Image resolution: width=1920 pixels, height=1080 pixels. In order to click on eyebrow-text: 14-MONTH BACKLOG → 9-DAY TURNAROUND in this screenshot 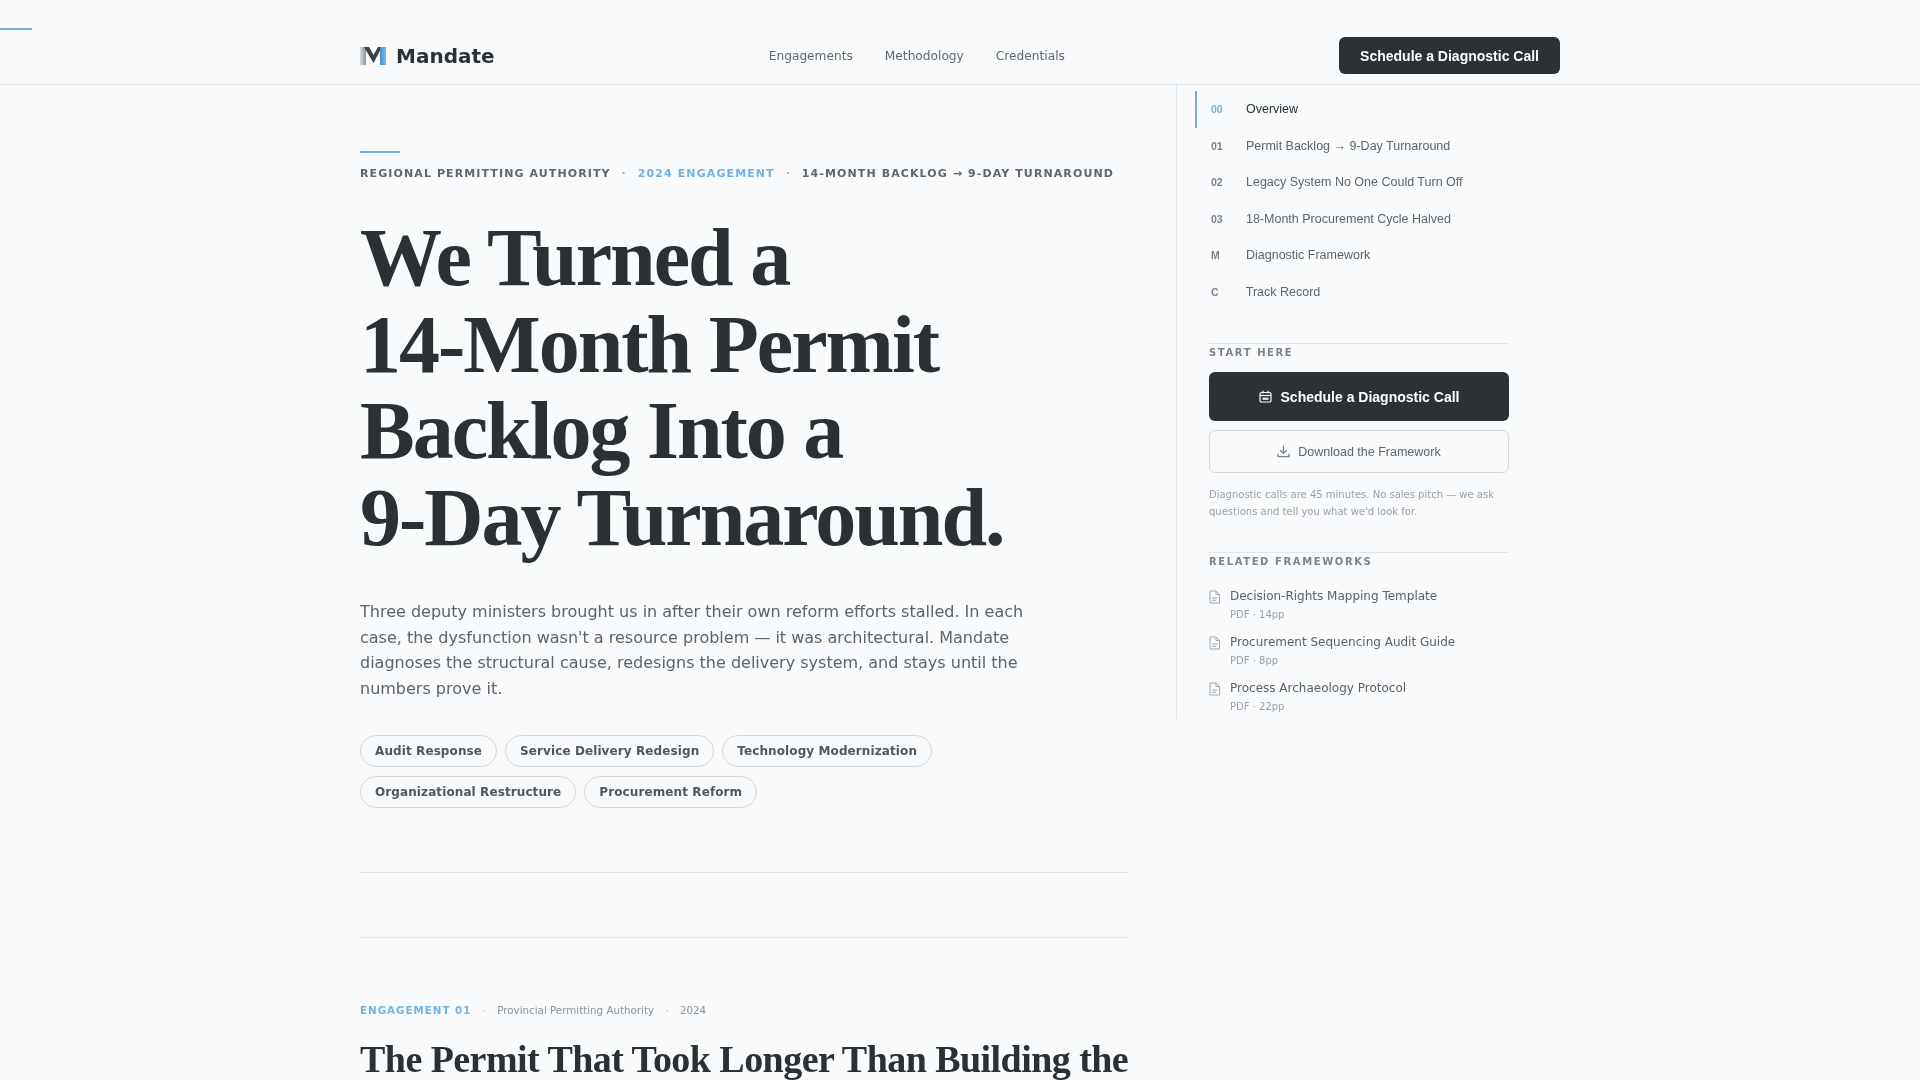, I will do `click(957, 173)`.